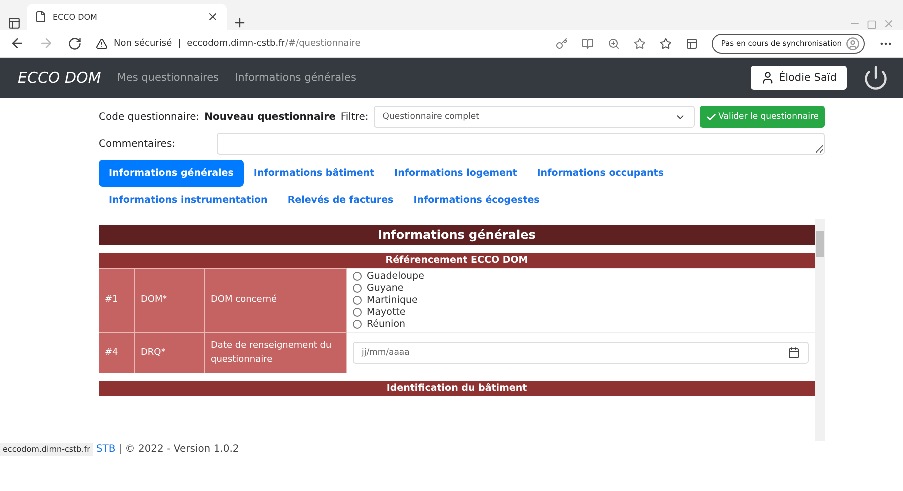  Describe the element at coordinates (276, 300) in the screenshot. I see `table-cell: DOM concerné` at that location.